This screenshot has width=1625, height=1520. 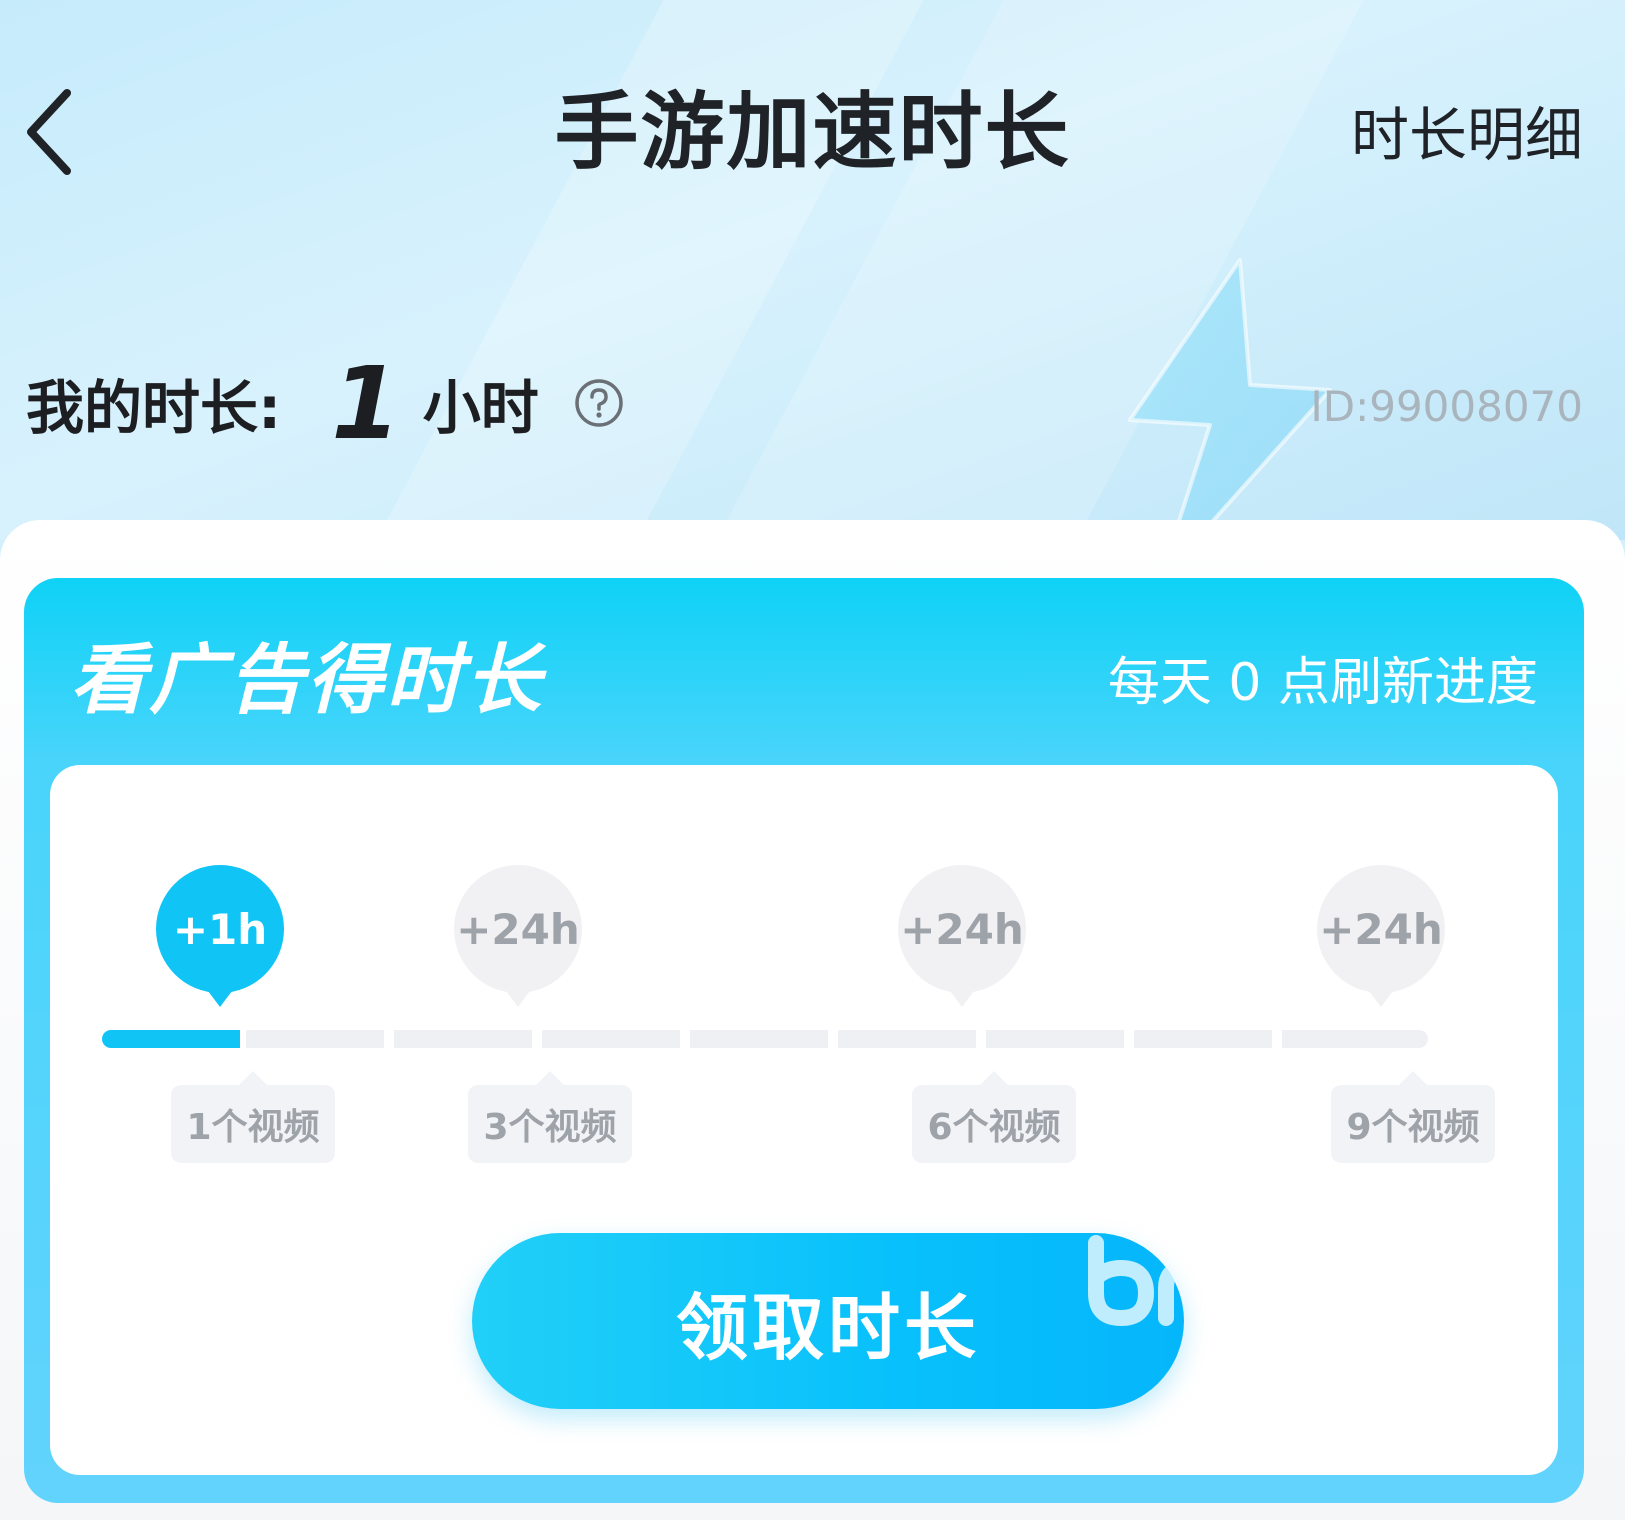 I want to click on balance-label: 我的时长:, so click(x=154, y=408).